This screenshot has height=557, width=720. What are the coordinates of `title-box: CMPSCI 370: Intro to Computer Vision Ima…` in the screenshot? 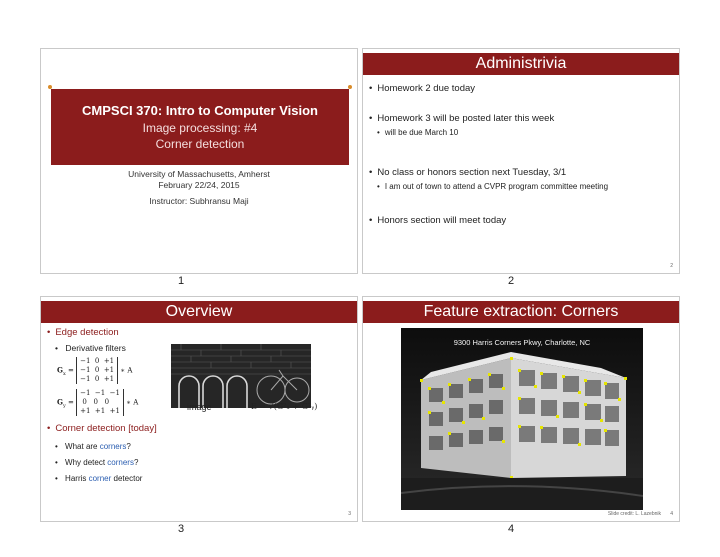 It's located at (200, 127).